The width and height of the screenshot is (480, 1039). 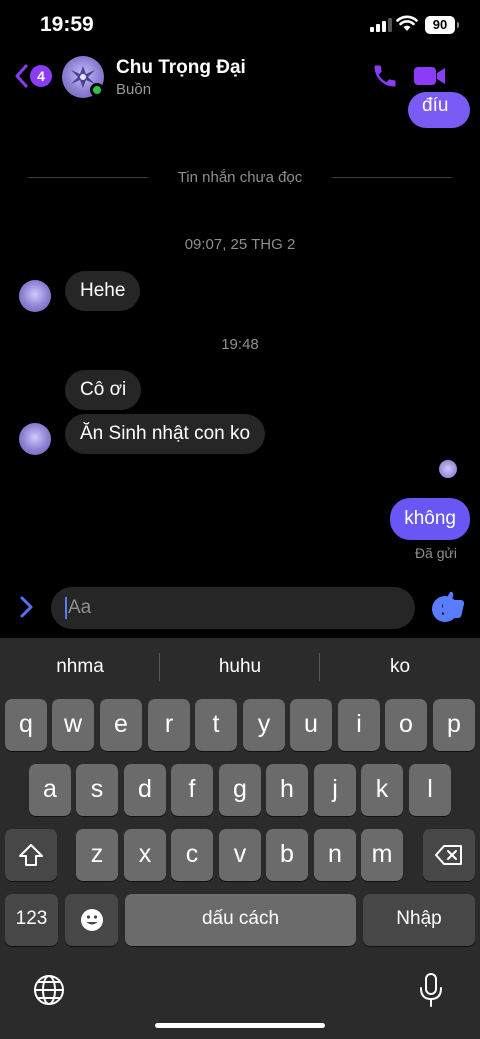 What do you see at coordinates (435, 553) in the screenshot?
I see `sent-status: Đã gửi` at bounding box center [435, 553].